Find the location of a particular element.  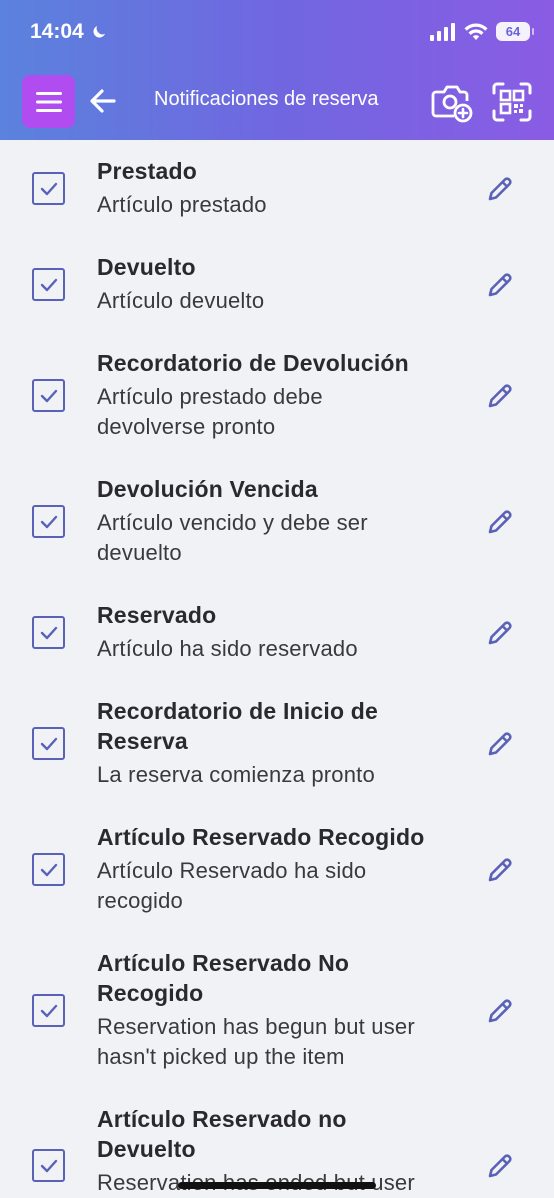

camera-add-icon is located at coordinates (452, 104).